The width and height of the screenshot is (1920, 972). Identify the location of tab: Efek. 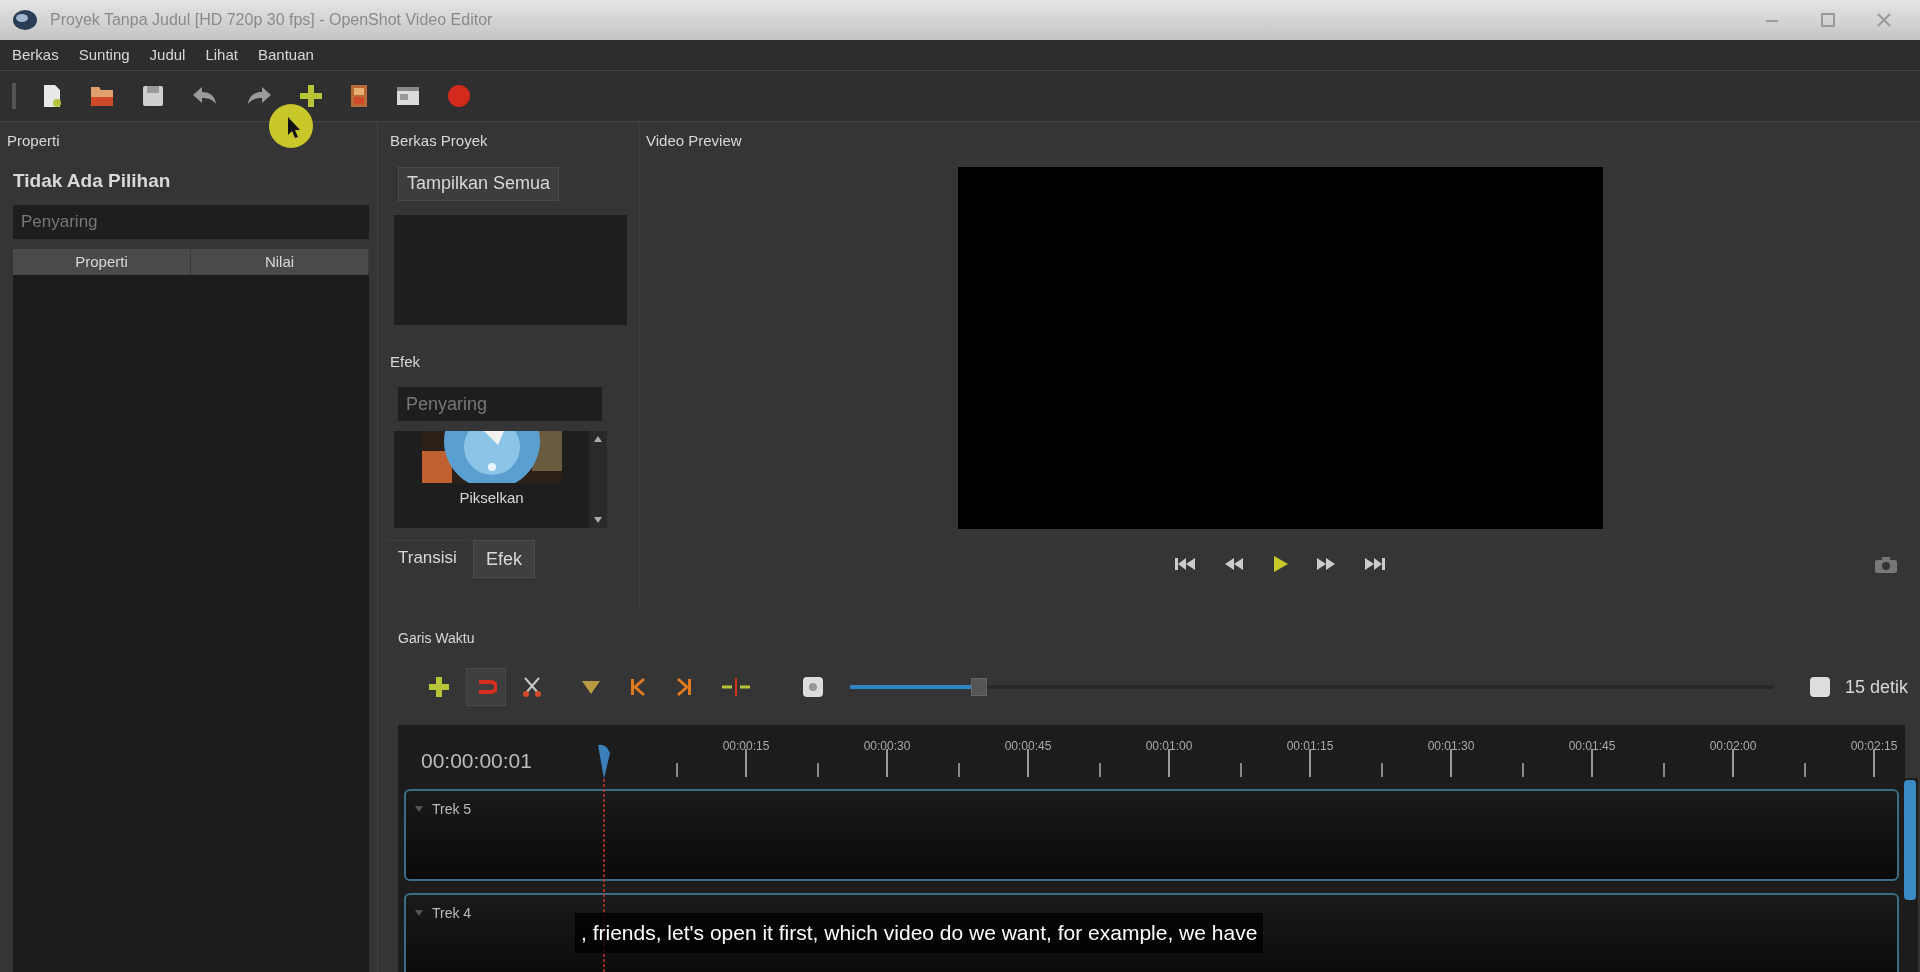
(503, 559).